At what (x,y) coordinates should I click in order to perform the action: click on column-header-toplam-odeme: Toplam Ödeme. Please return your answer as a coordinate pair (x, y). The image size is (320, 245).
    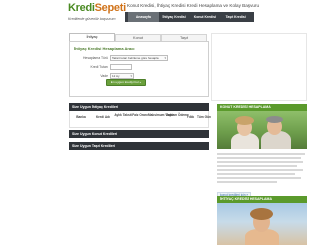
    Looking at the image, I should click on (177, 115).